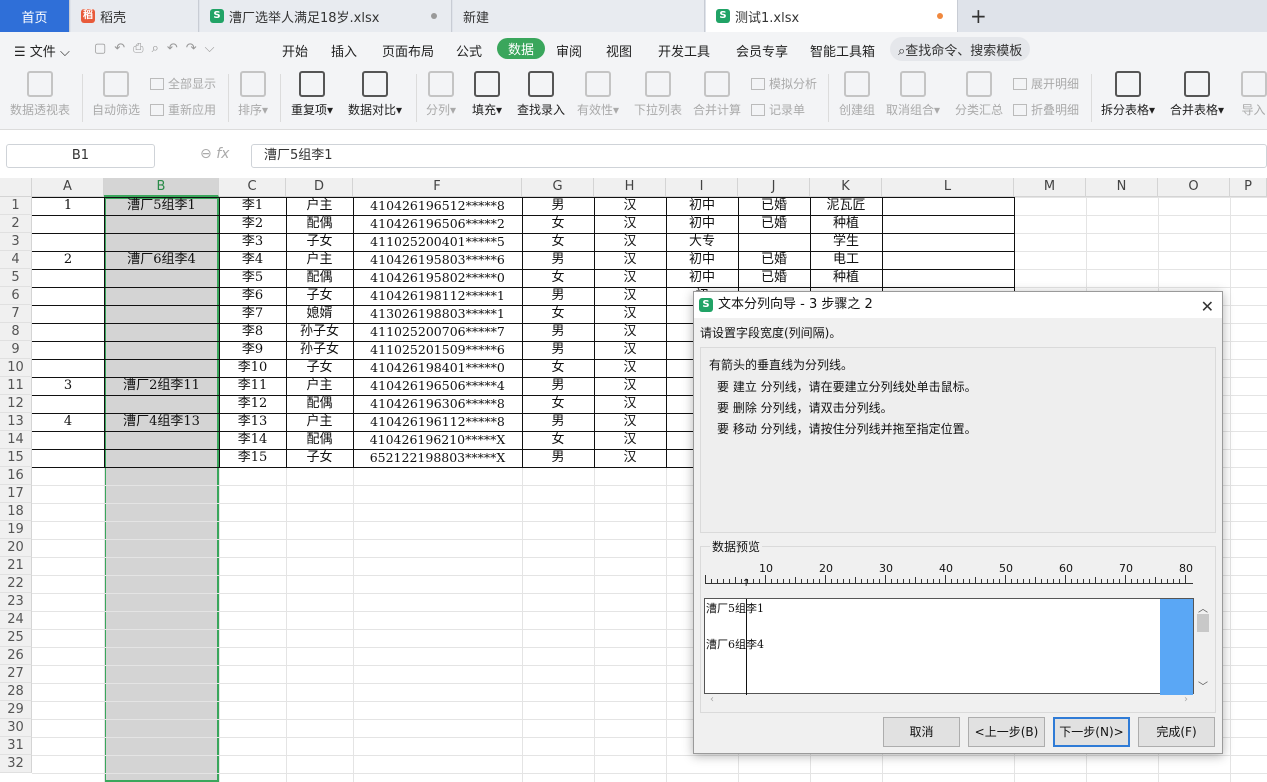  Describe the element at coordinates (16, 422) in the screenshot. I see `row-header: 13` at that location.